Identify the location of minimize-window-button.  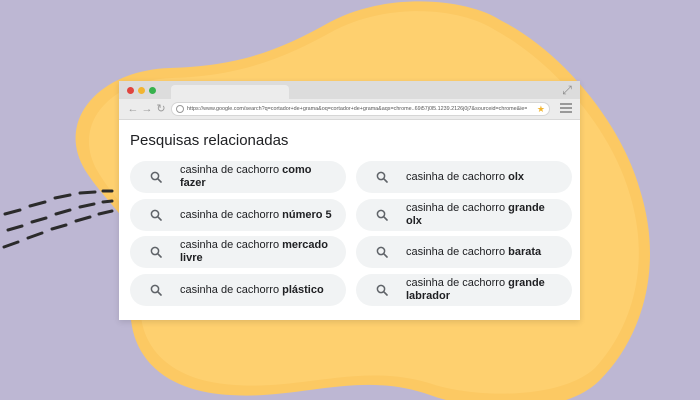
(141, 90).